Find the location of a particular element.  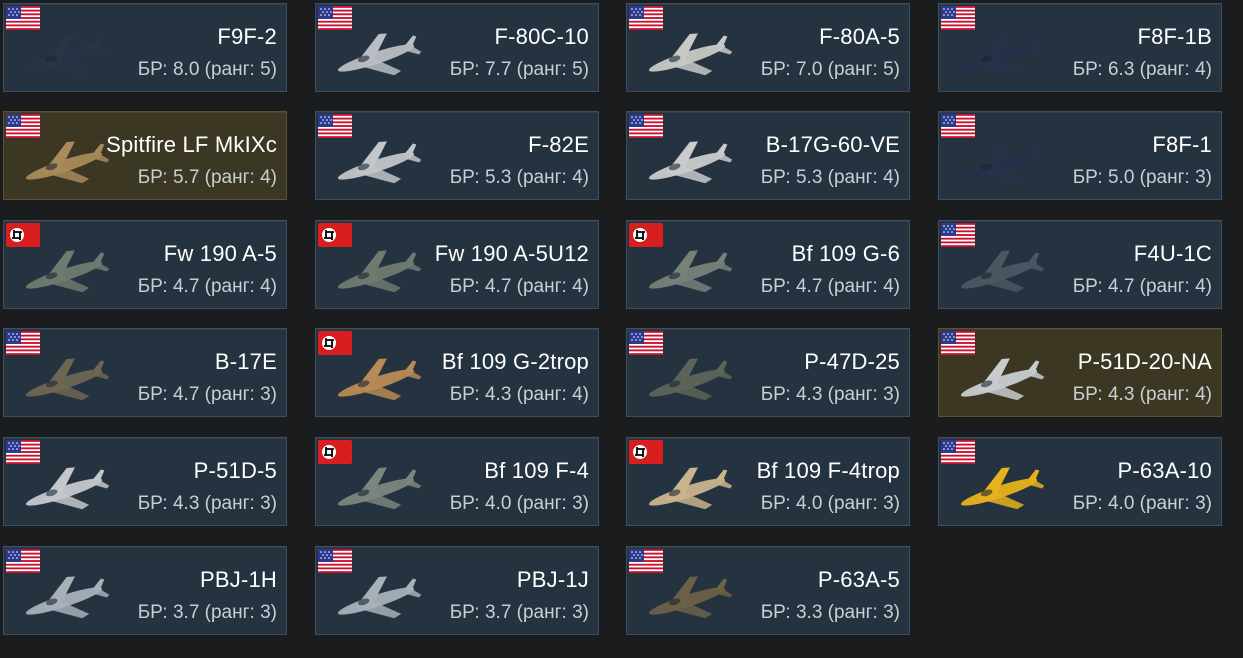

vehicle-card: F8F-1B БР: 6.3 (ранг: 4) is located at coordinates (1080, 47).